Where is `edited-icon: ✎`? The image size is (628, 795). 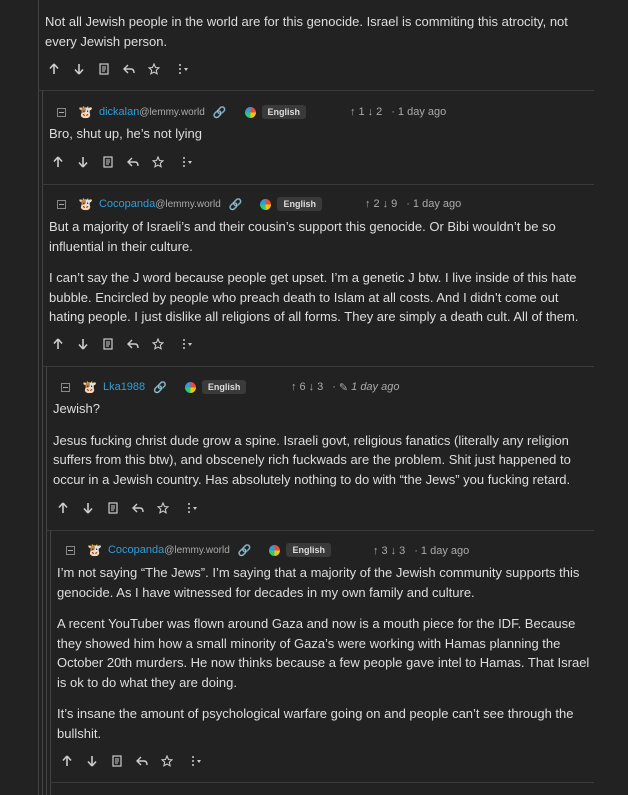 edited-icon: ✎ is located at coordinates (343, 387).